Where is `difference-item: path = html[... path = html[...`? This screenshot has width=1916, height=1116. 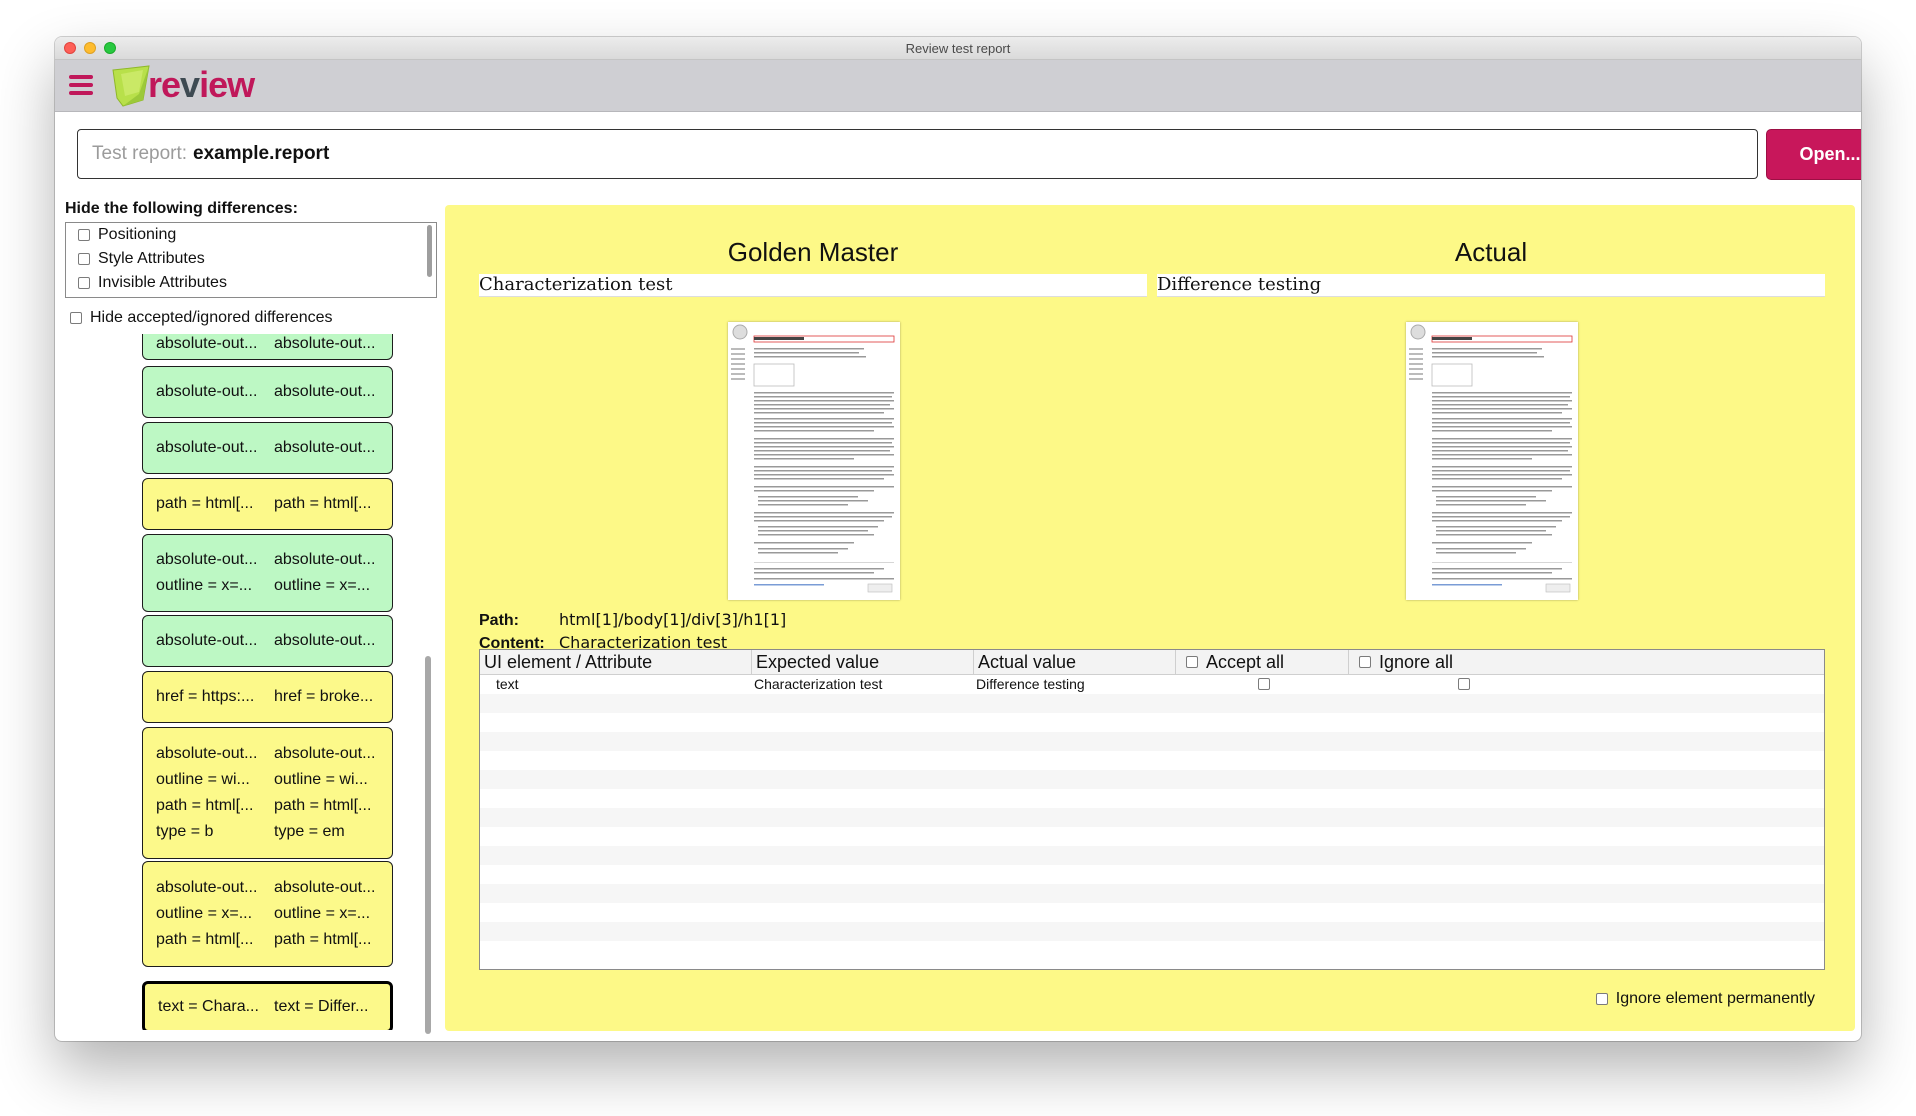
difference-item: path = html[... path = html[... is located at coordinates (267, 504).